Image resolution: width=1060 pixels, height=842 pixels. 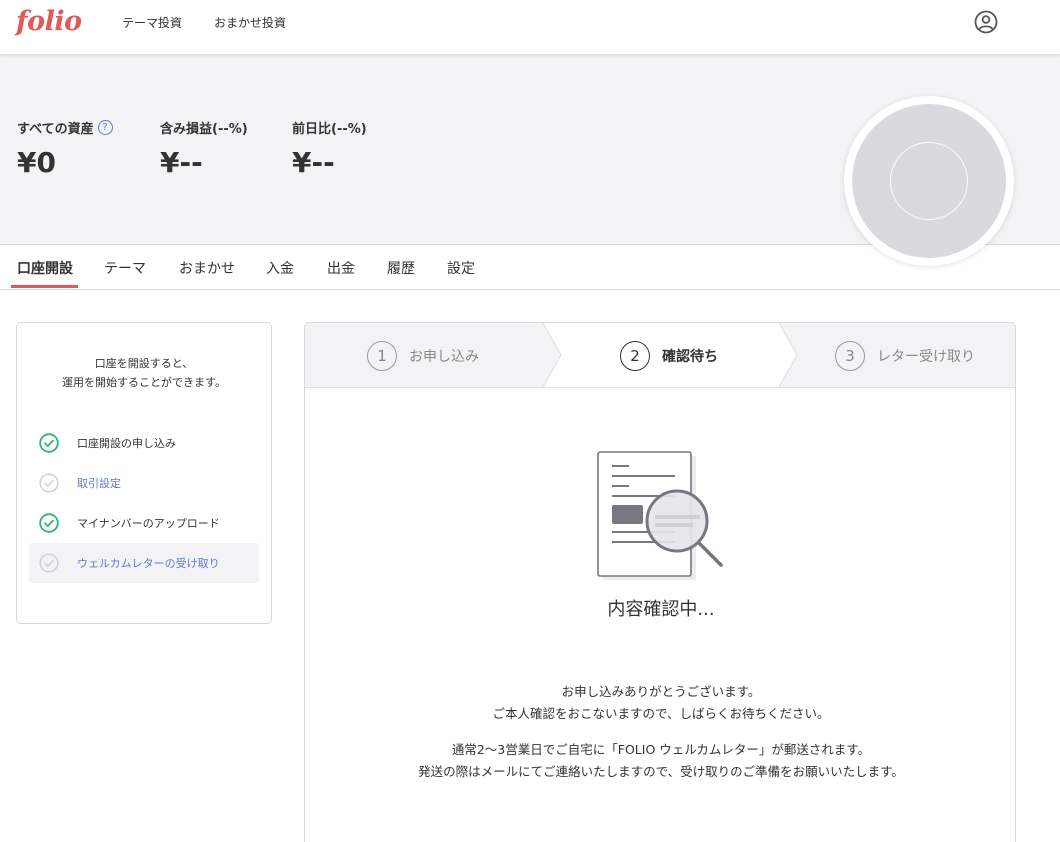 What do you see at coordinates (204, 149) in the screenshot?
I see `unrealized-gain: 含み損益(--%) ¥--` at bounding box center [204, 149].